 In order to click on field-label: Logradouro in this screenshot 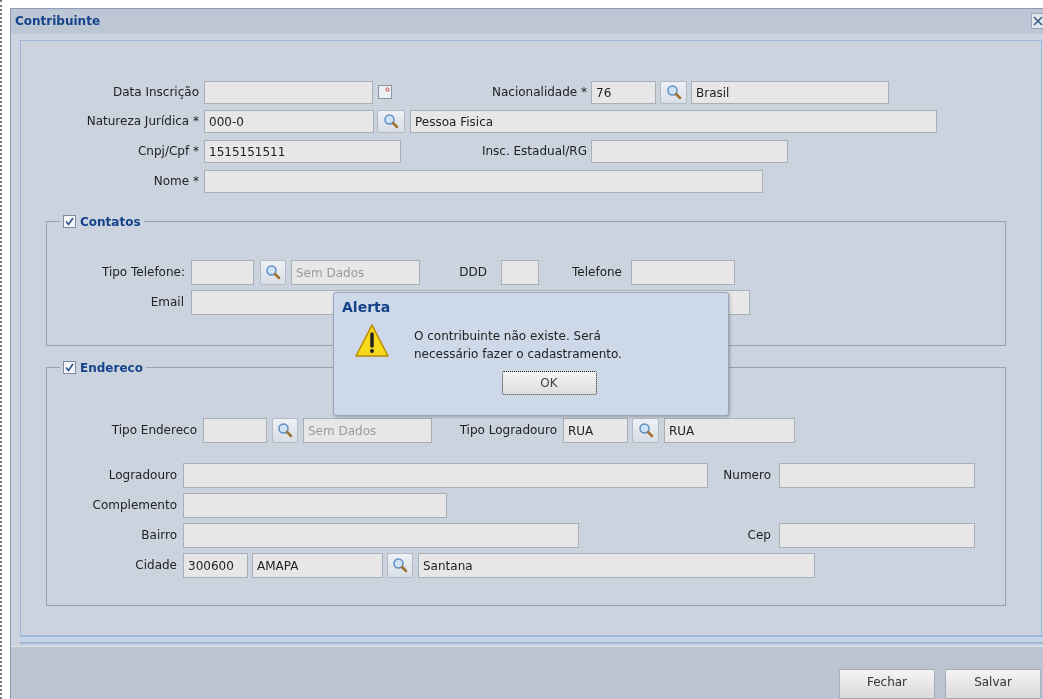, I will do `click(142, 475)`.